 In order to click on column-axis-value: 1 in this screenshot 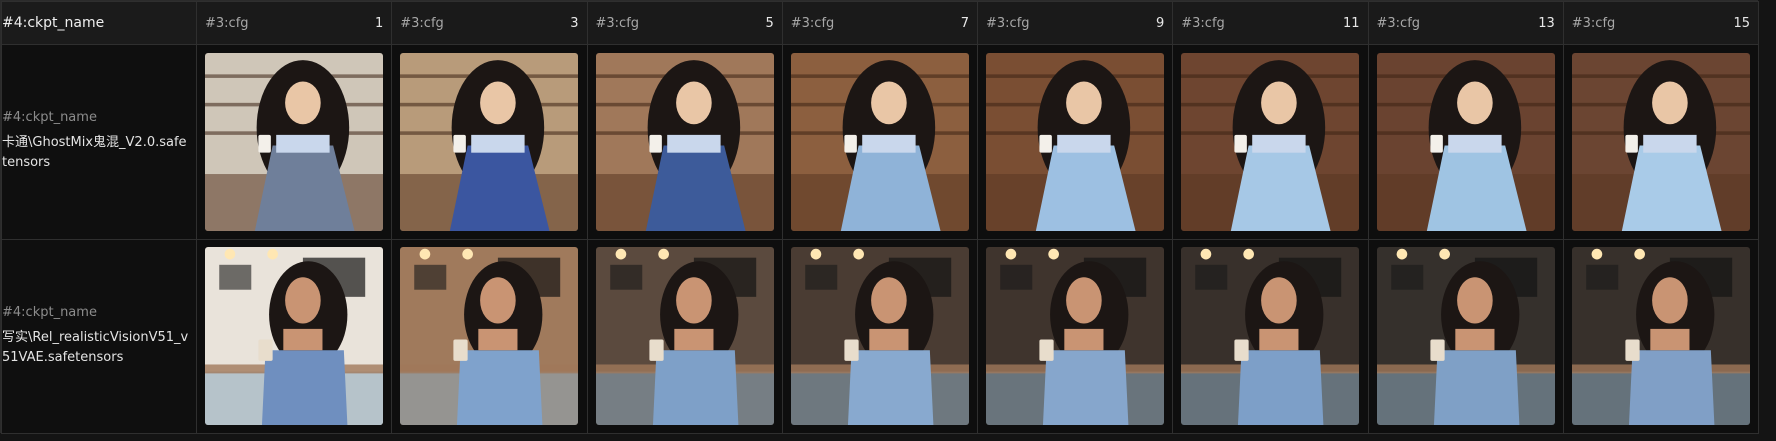, I will do `click(379, 23)`.